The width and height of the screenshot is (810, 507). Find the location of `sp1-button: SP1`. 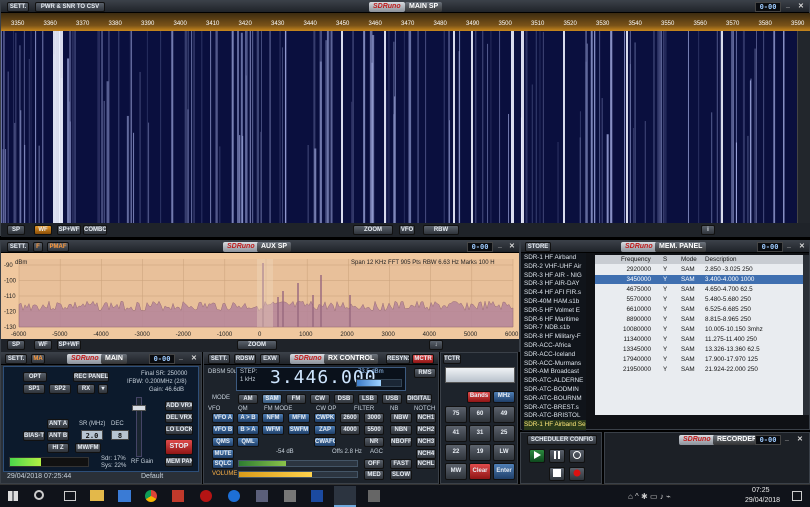

sp1-button: SP1 is located at coordinates (34, 389).